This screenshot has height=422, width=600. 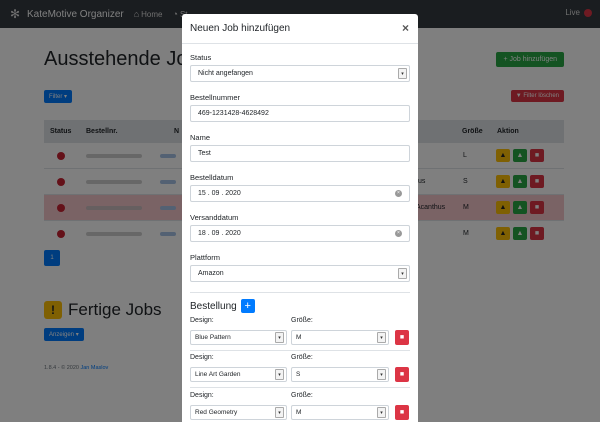 What do you see at coordinates (213, 306) in the screenshot?
I see `order-section-title: Bestellung` at bounding box center [213, 306].